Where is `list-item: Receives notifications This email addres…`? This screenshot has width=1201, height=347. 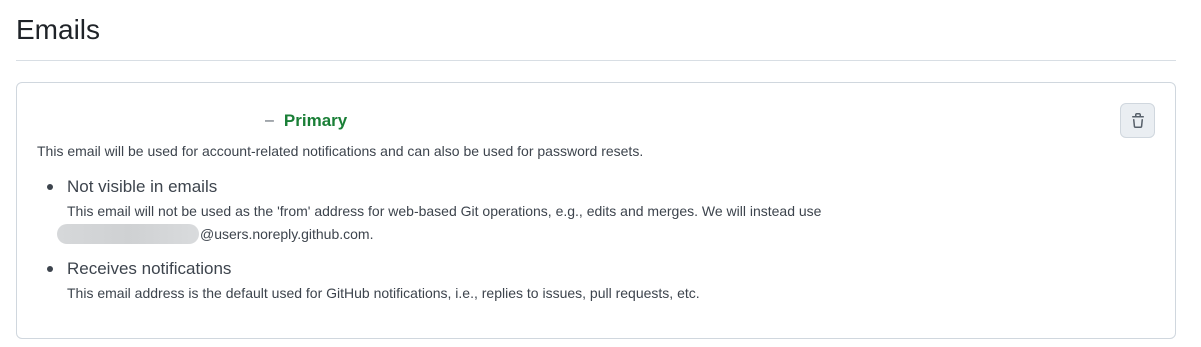
list-item: Receives notifications This email addres… is located at coordinates (595, 281).